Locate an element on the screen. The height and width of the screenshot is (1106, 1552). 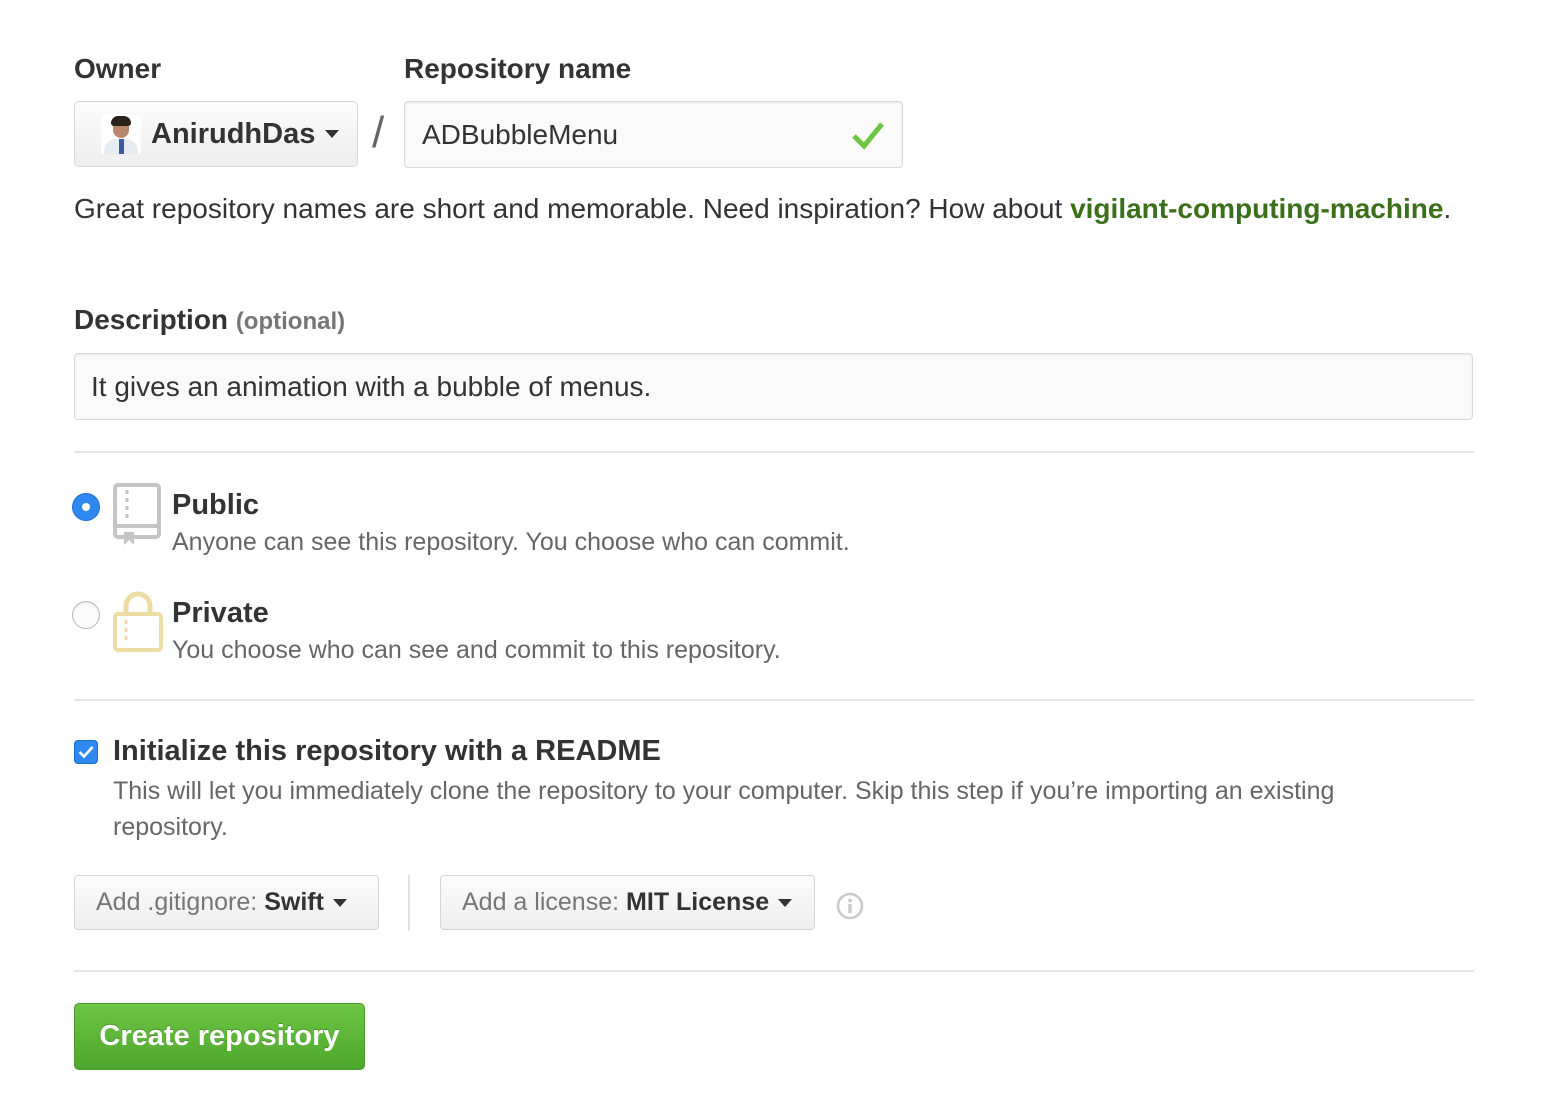
gitignore-value: Swift is located at coordinates (294, 902).